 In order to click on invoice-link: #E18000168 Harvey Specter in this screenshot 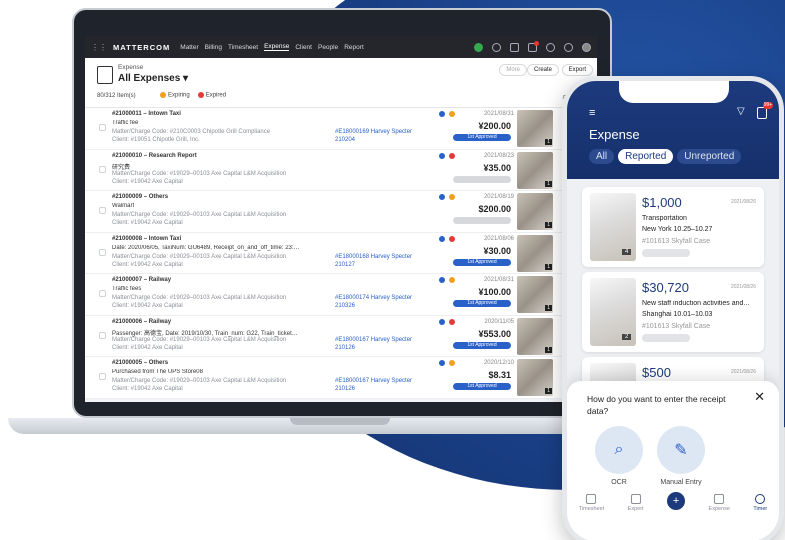, I will do `click(373, 257)`.